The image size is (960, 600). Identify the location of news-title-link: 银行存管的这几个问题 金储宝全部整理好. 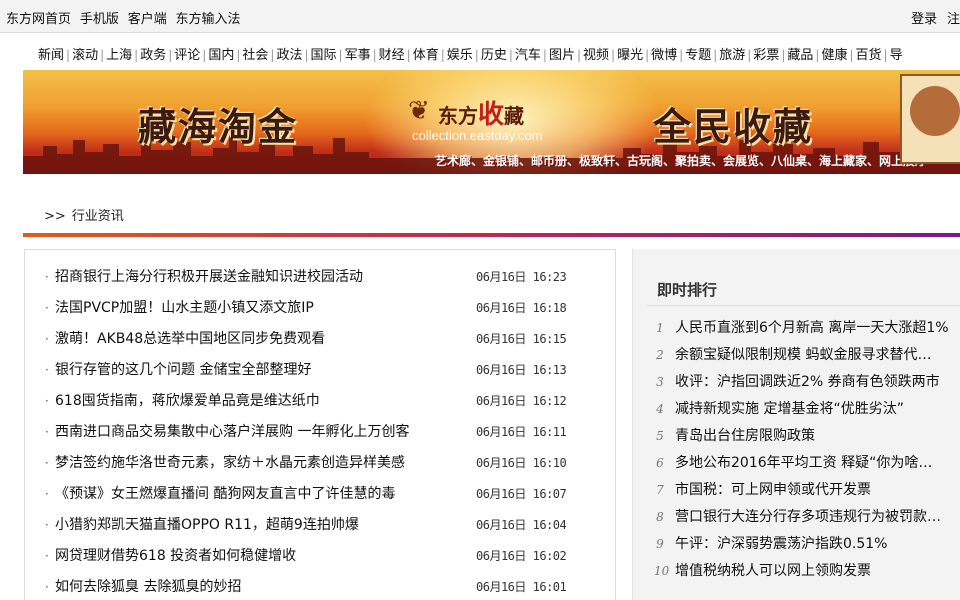
(183, 370).